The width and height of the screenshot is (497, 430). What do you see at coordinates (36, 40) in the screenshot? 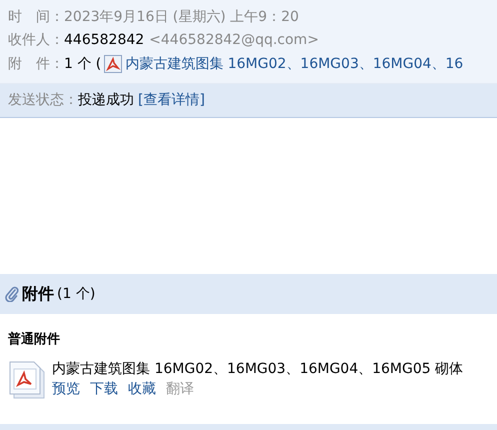
I see `field-label: 收件人：` at bounding box center [36, 40].